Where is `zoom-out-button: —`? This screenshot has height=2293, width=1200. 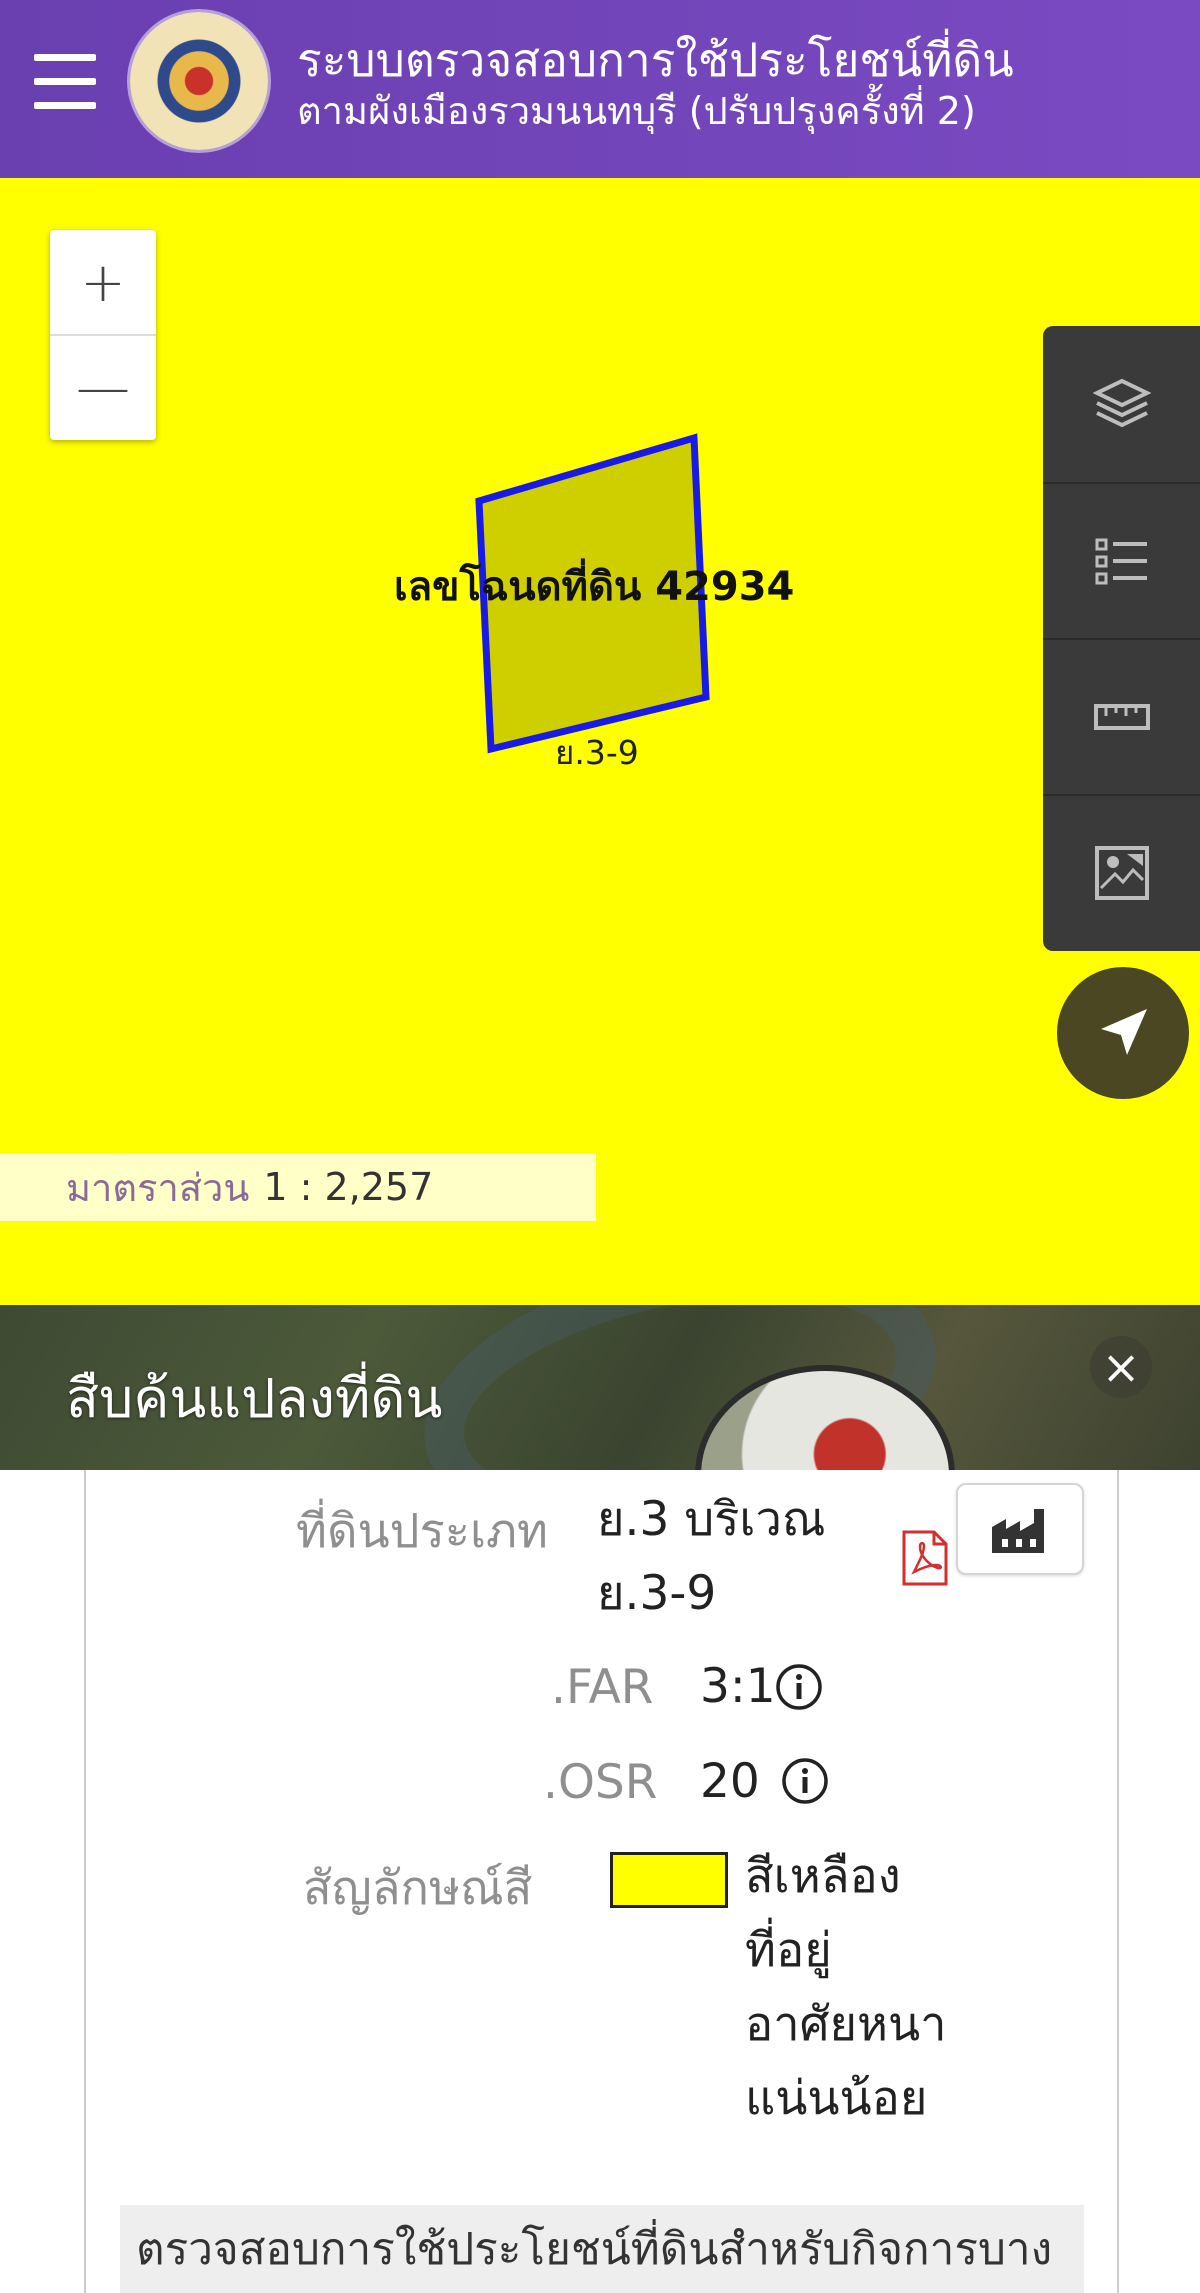 zoom-out-button: — is located at coordinates (103, 386).